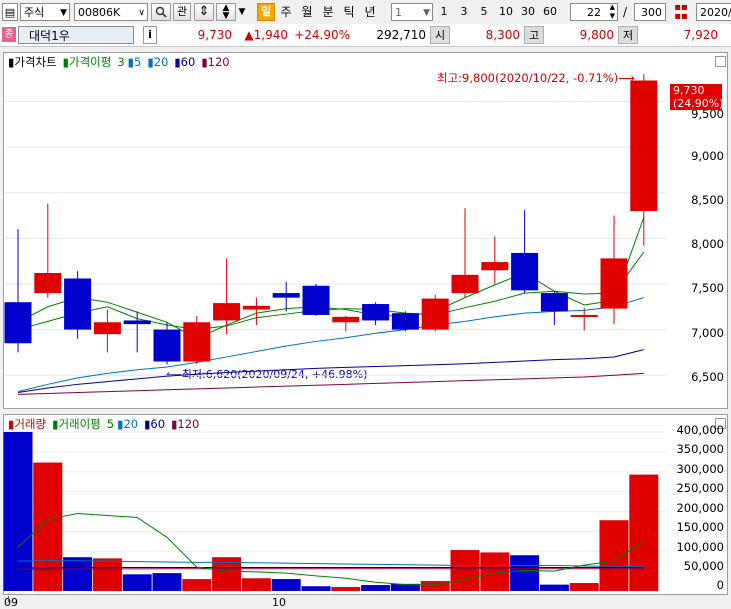  Describe the element at coordinates (330, 567) in the screenshot. I see `volume-ma60-line` at that location.